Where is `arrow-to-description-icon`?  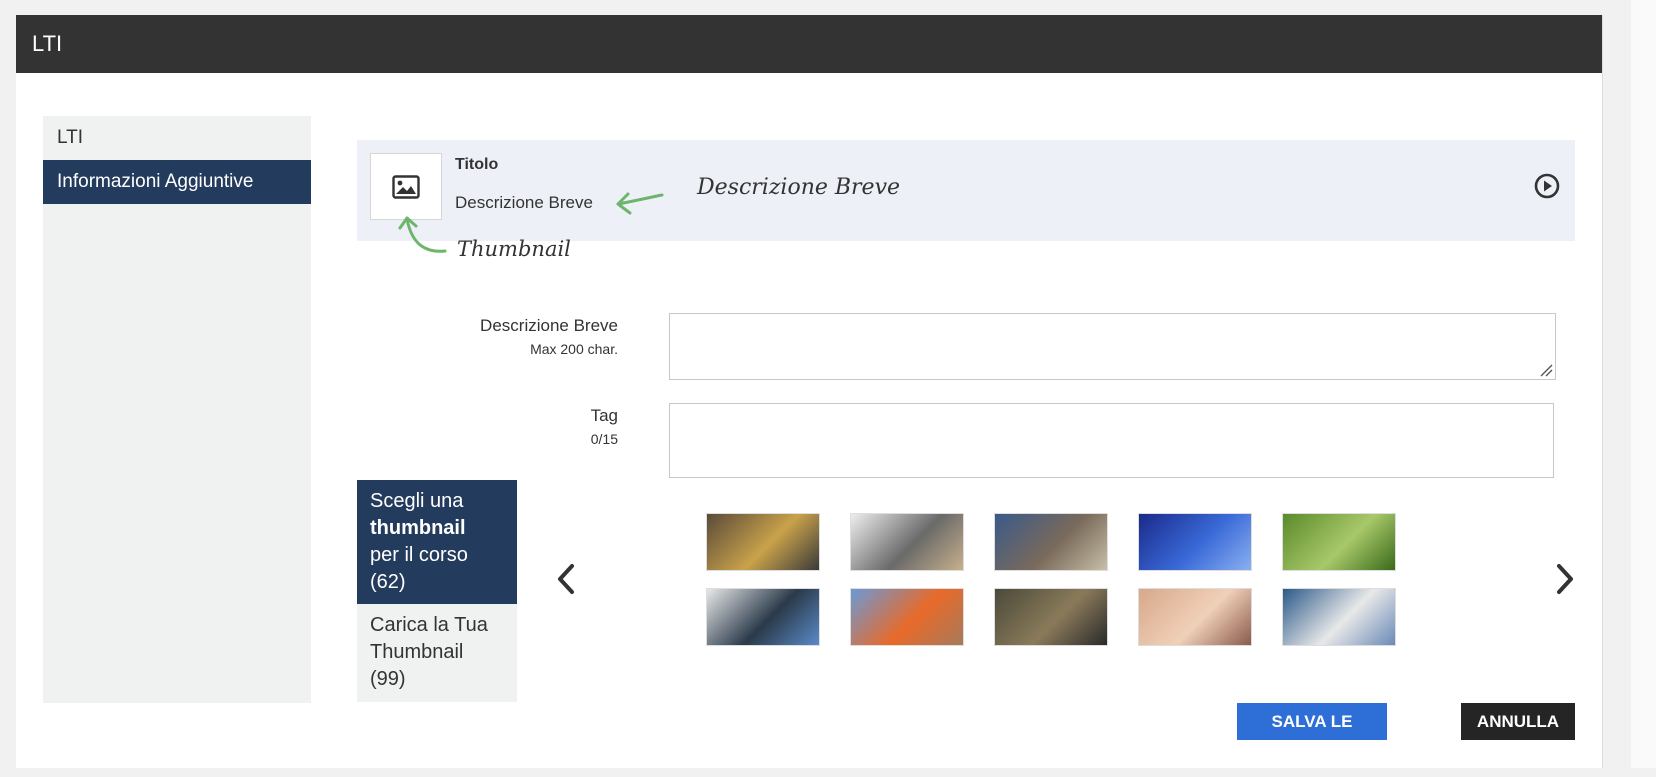 arrow-to-description-icon is located at coordinates (640, 203).